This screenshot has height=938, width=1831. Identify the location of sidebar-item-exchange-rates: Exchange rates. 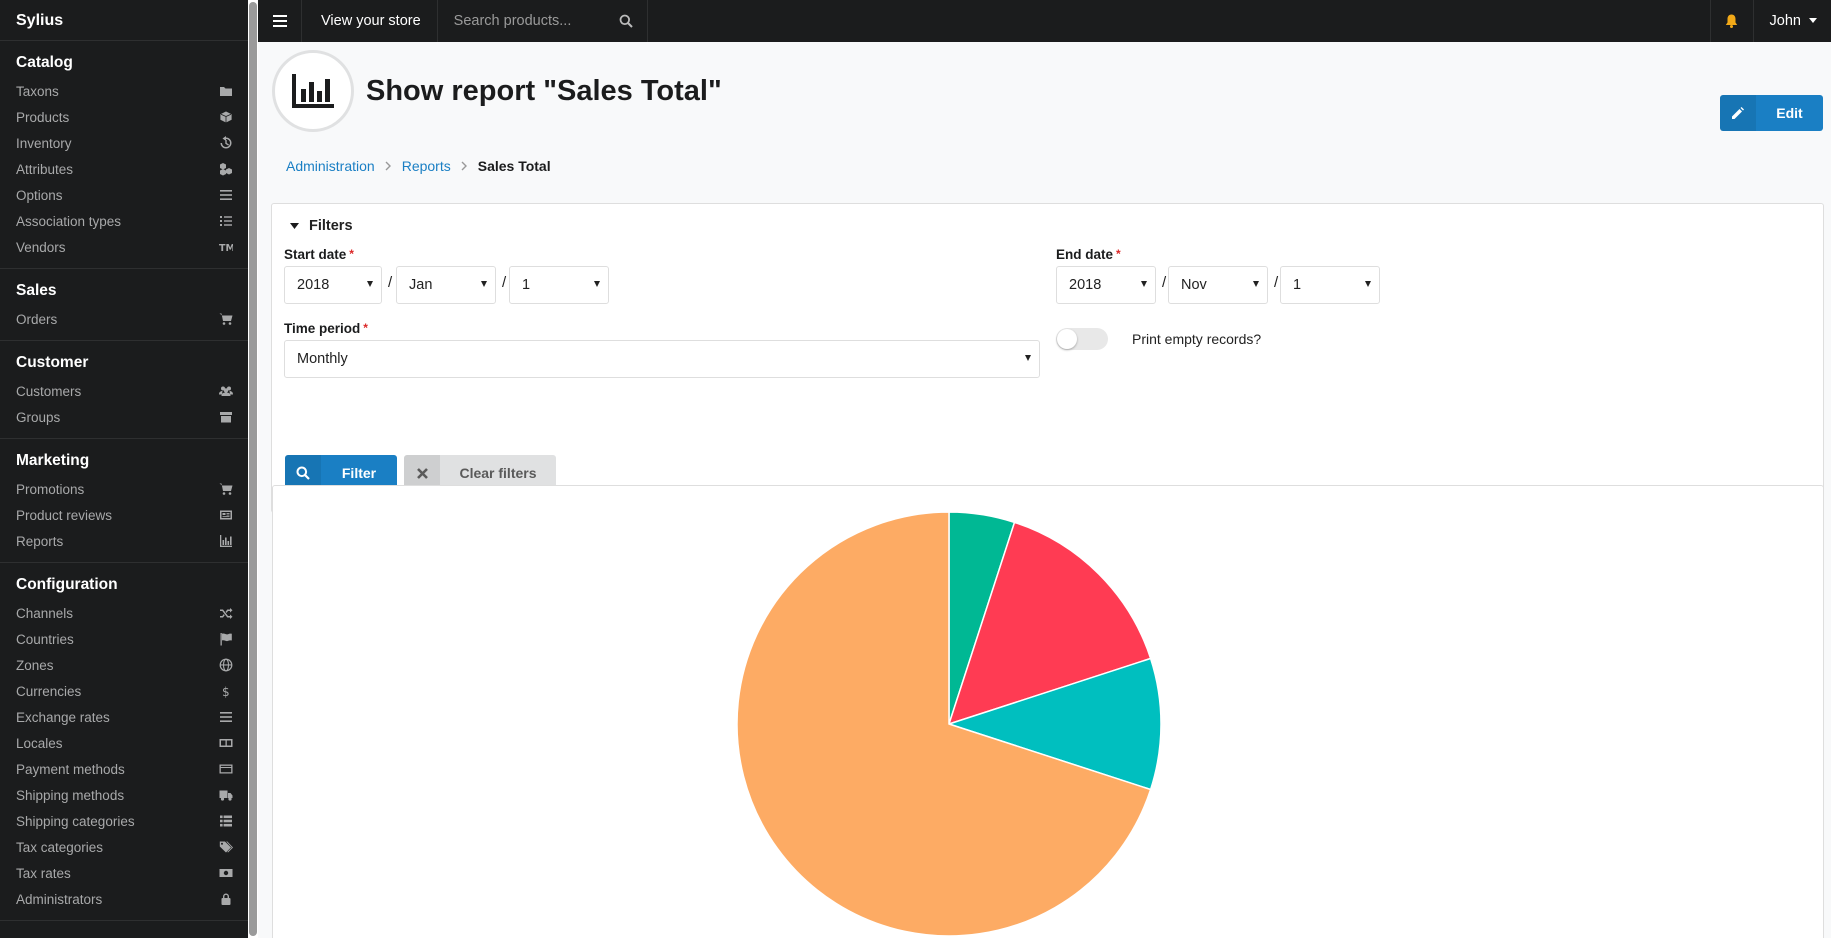
(129, 717).